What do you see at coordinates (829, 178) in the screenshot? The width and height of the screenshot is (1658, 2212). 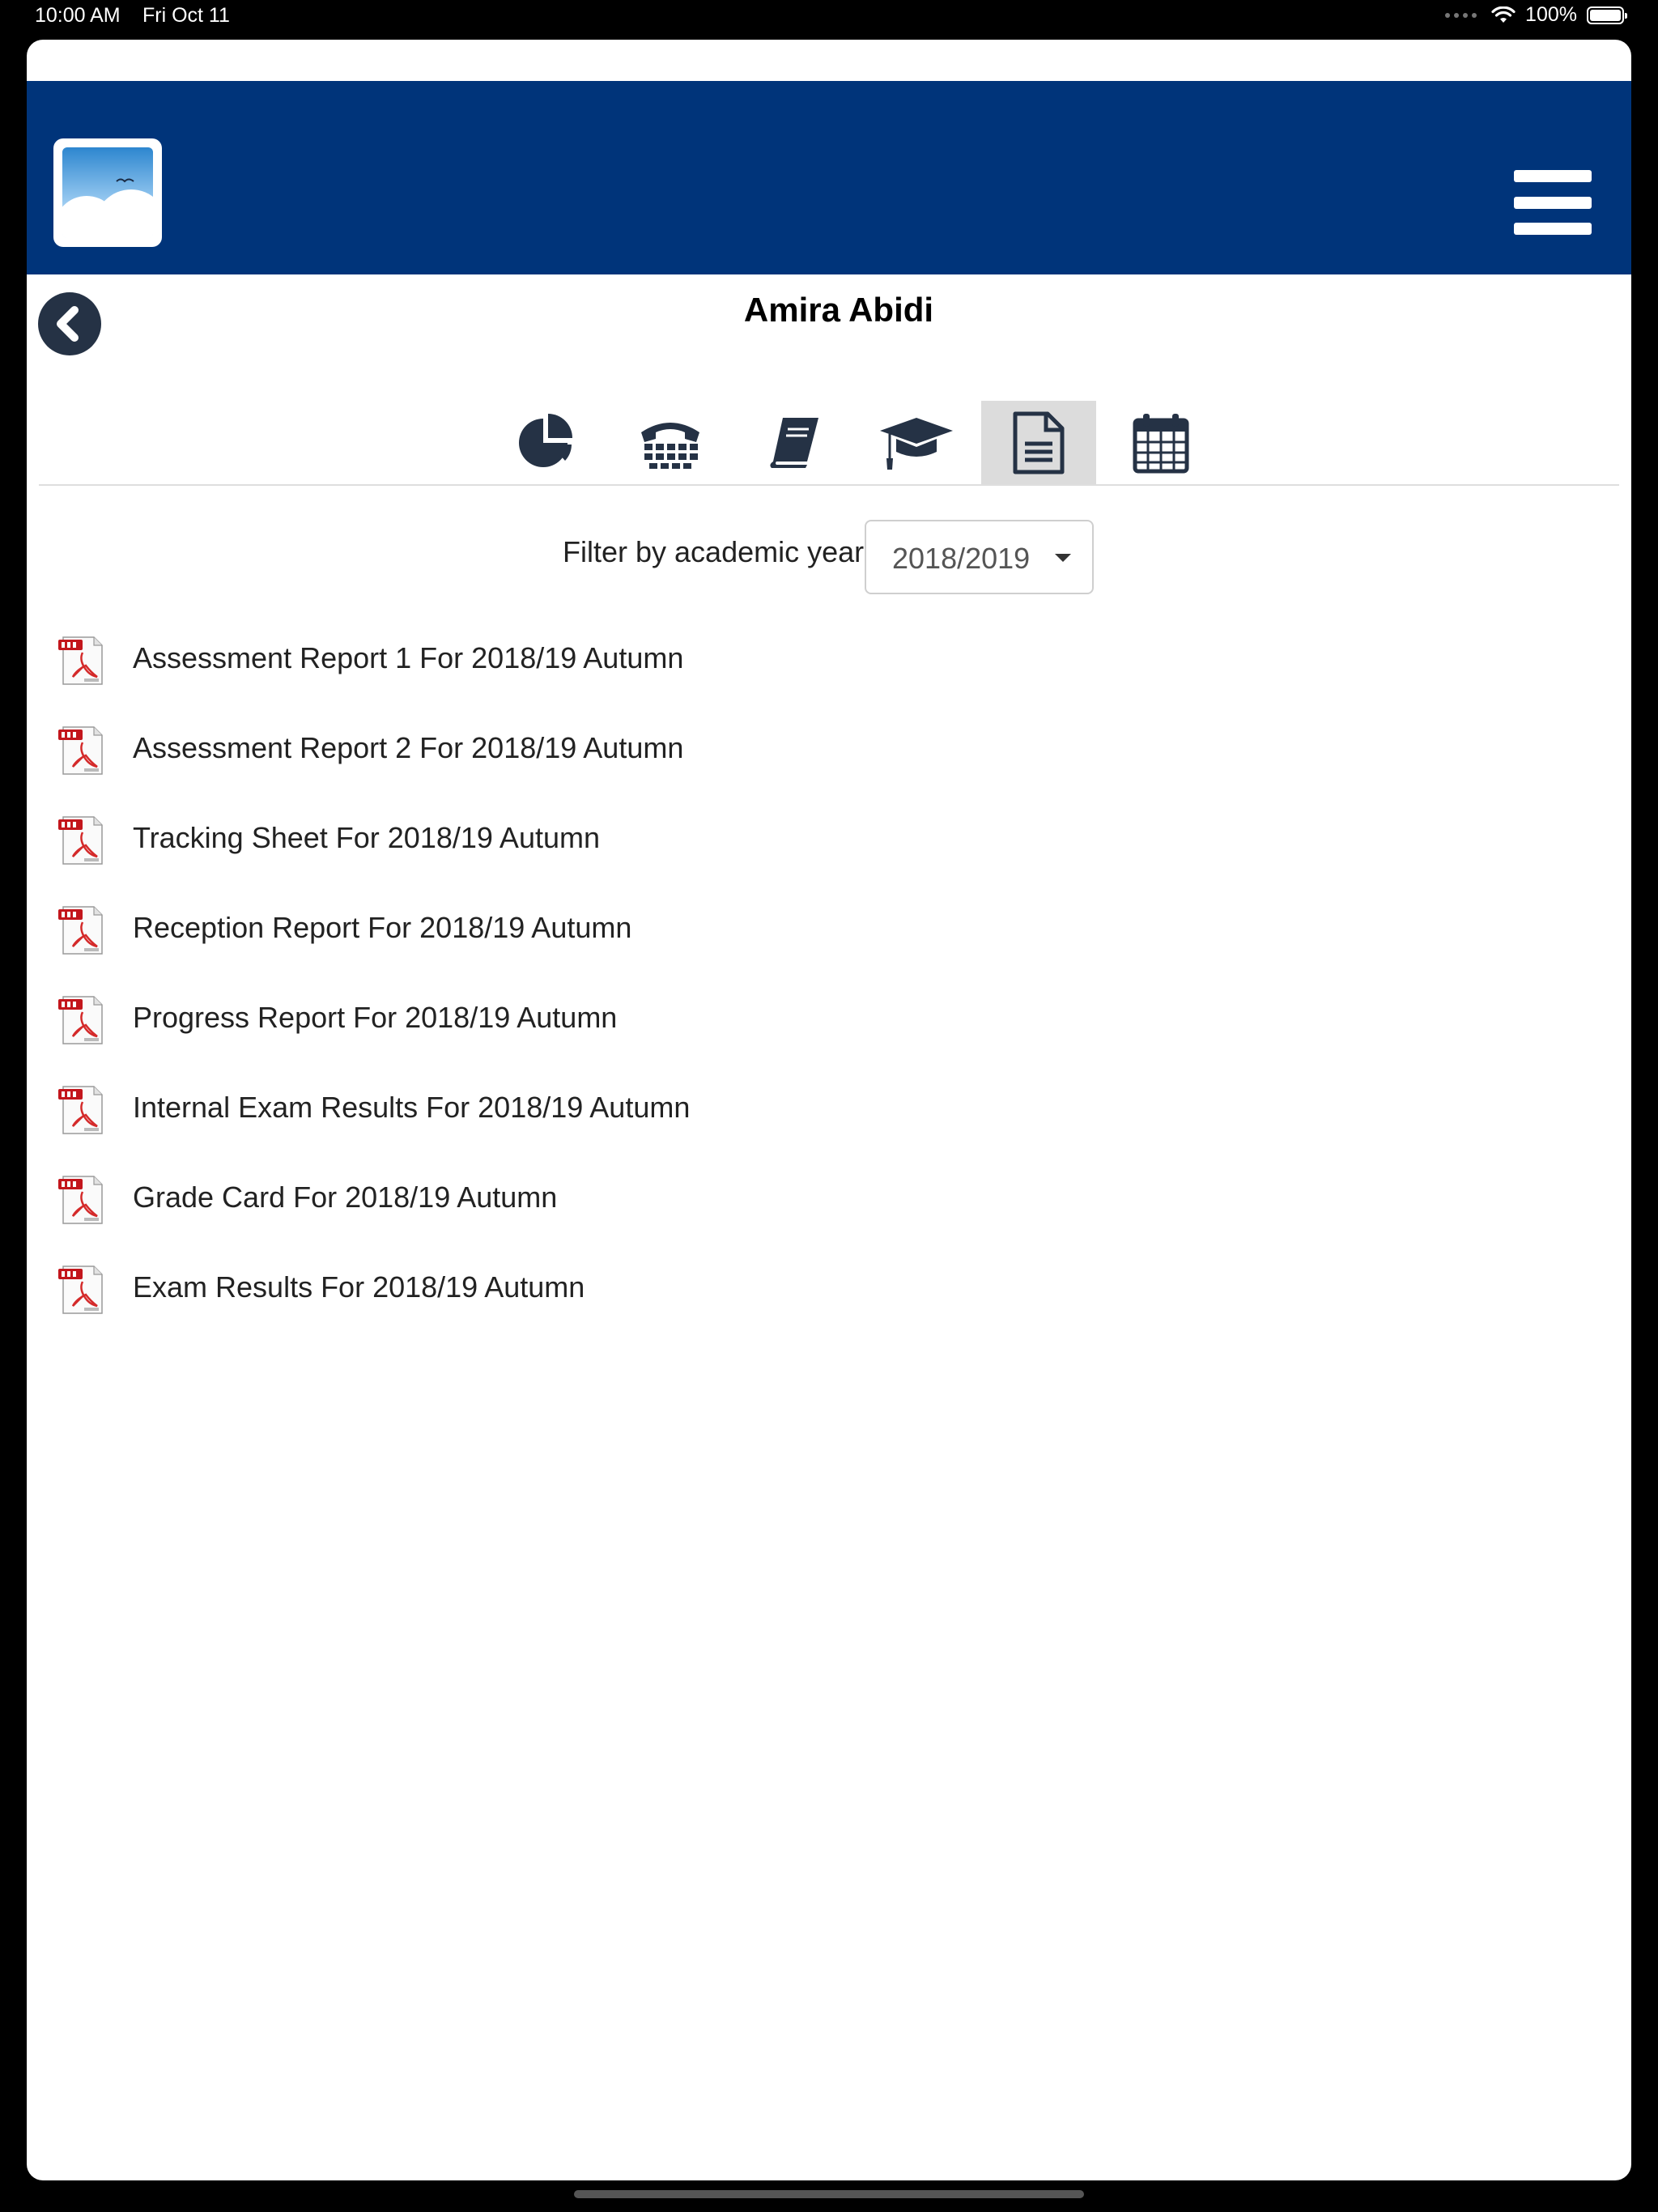 I see `app-header` at bounding box center [829, 178].